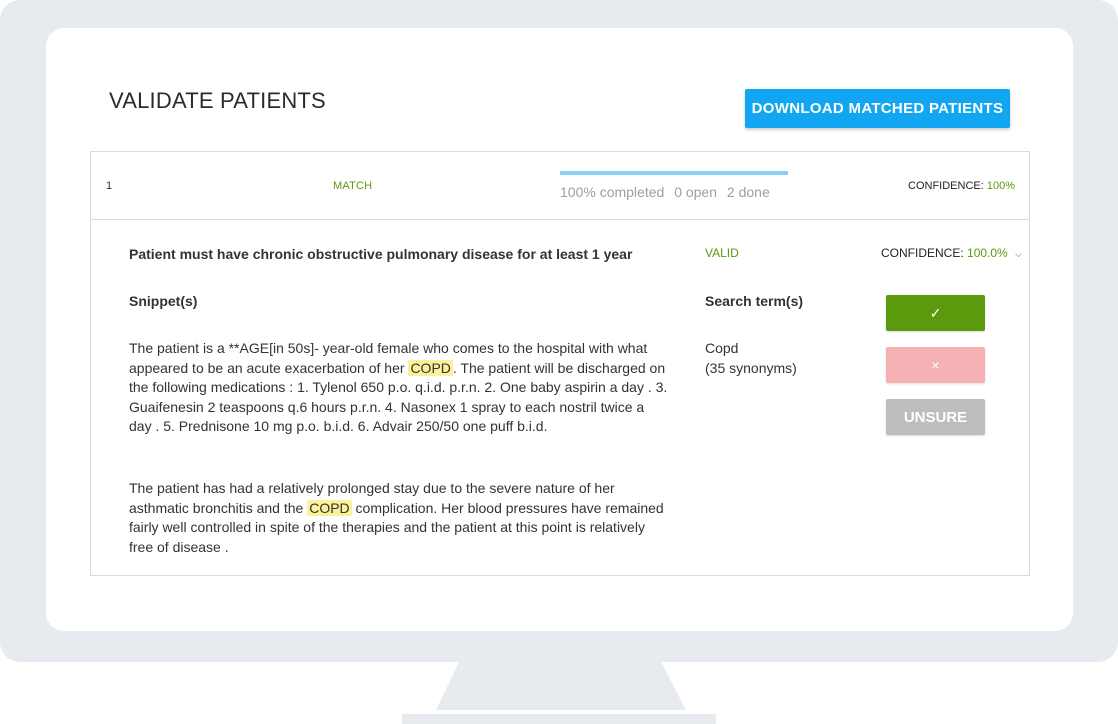 The image size is (1118, 724). I want to click on criterion-confidence-label: CONFIDENCE:, so click(922, 253).